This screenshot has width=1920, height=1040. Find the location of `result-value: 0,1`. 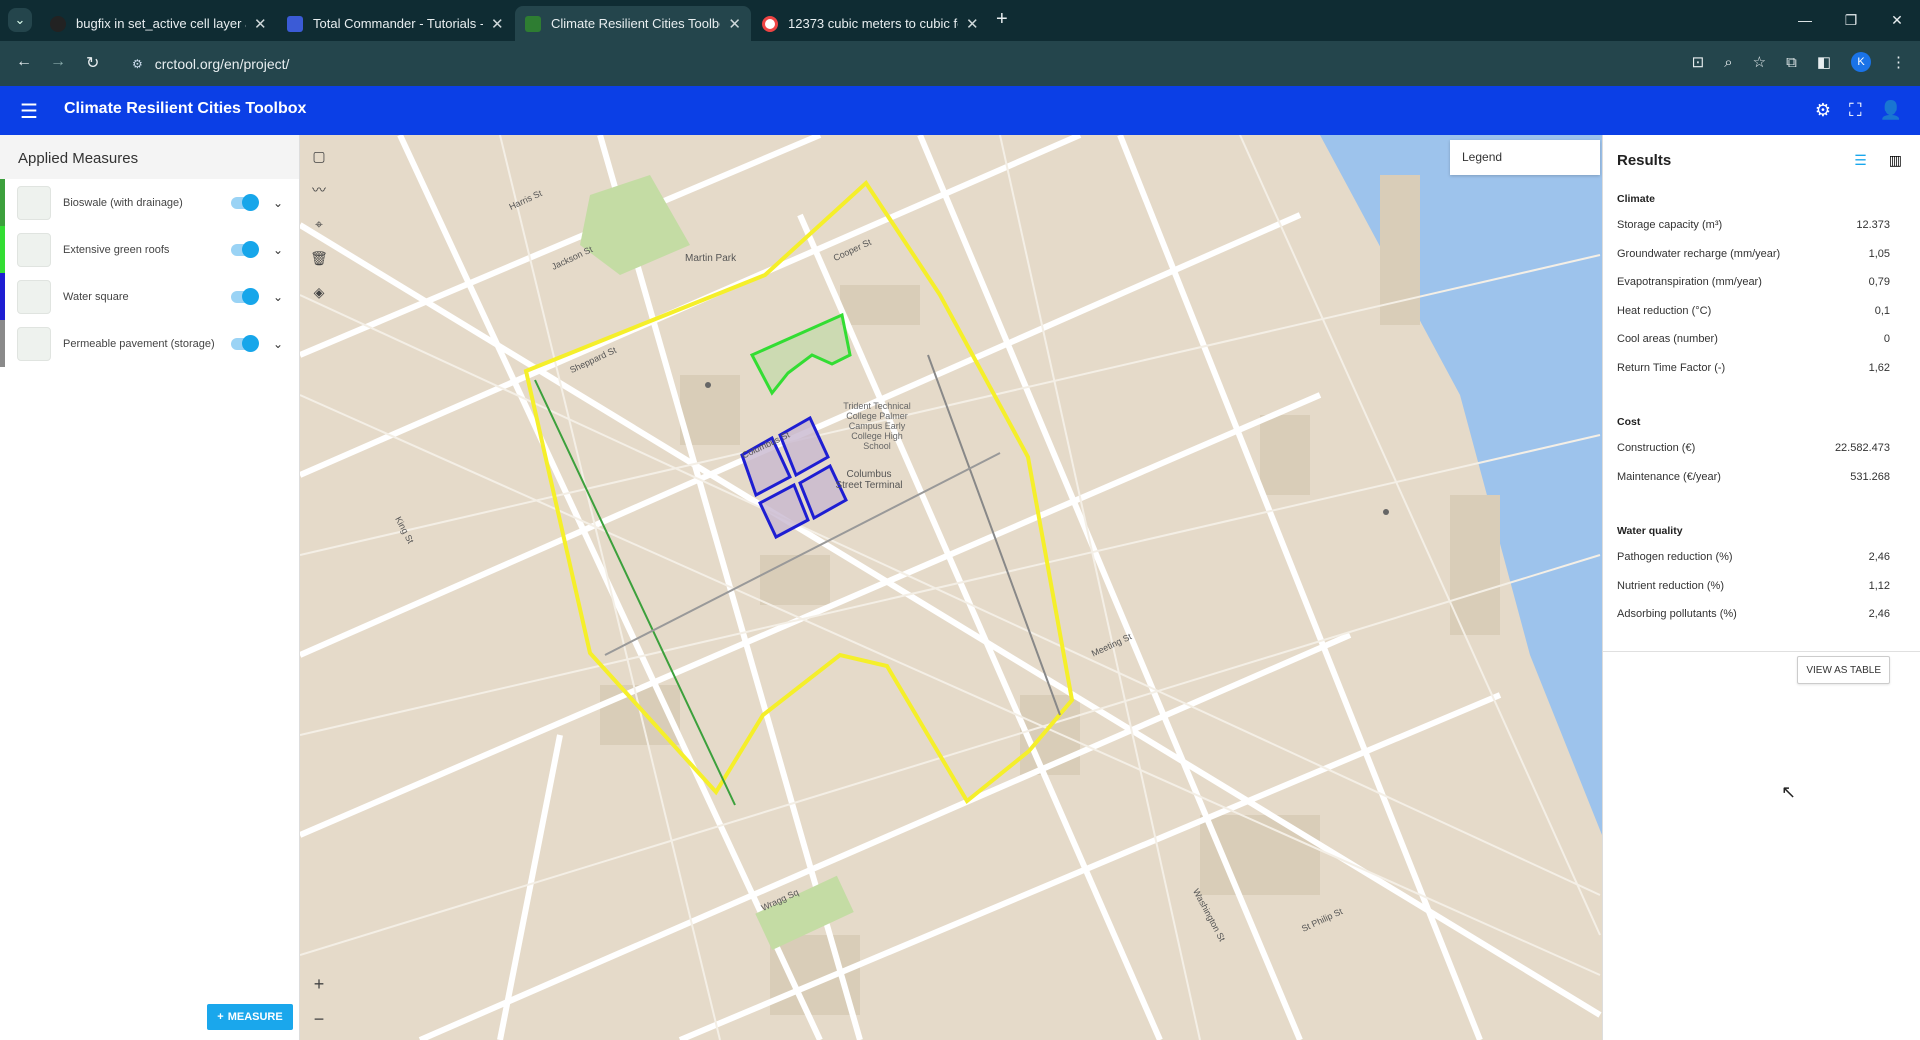

result-value: 0,1 is located at coordinates (1882, 310).